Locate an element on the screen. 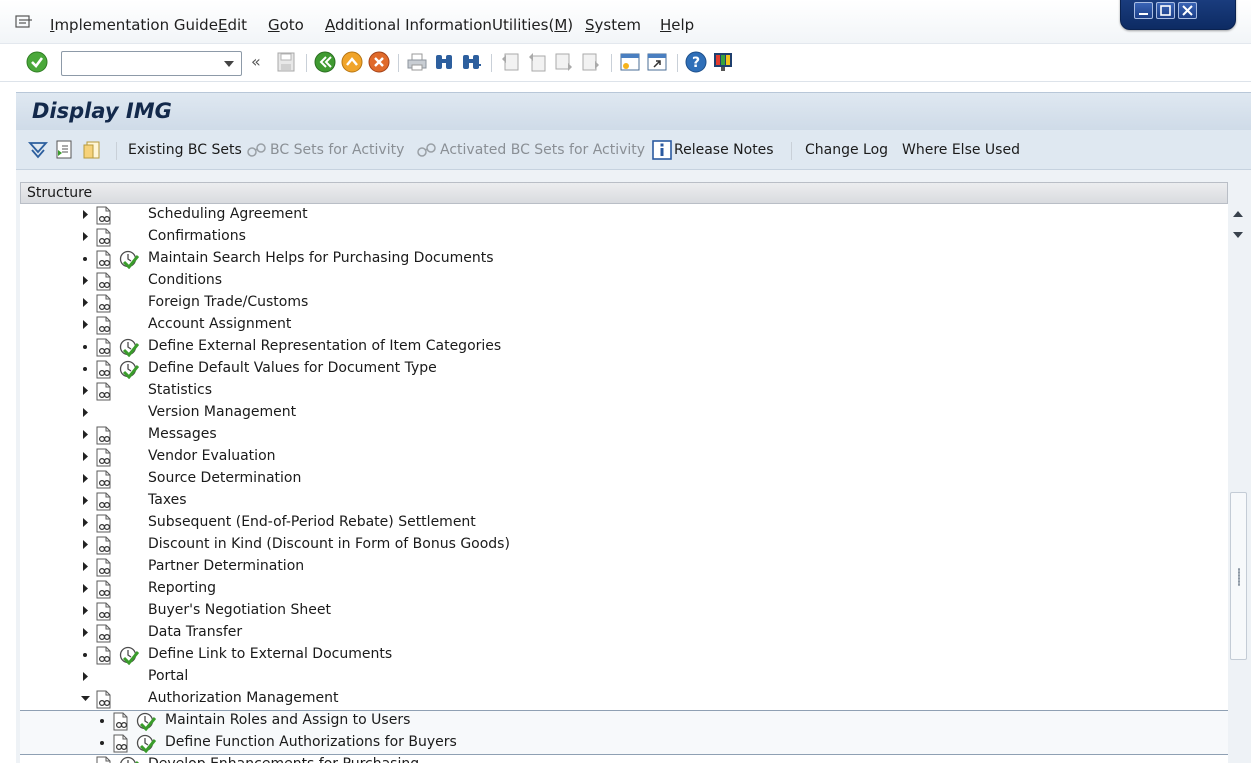 The image size is (1251, 763). command-field is located at coordinates (151, 63).